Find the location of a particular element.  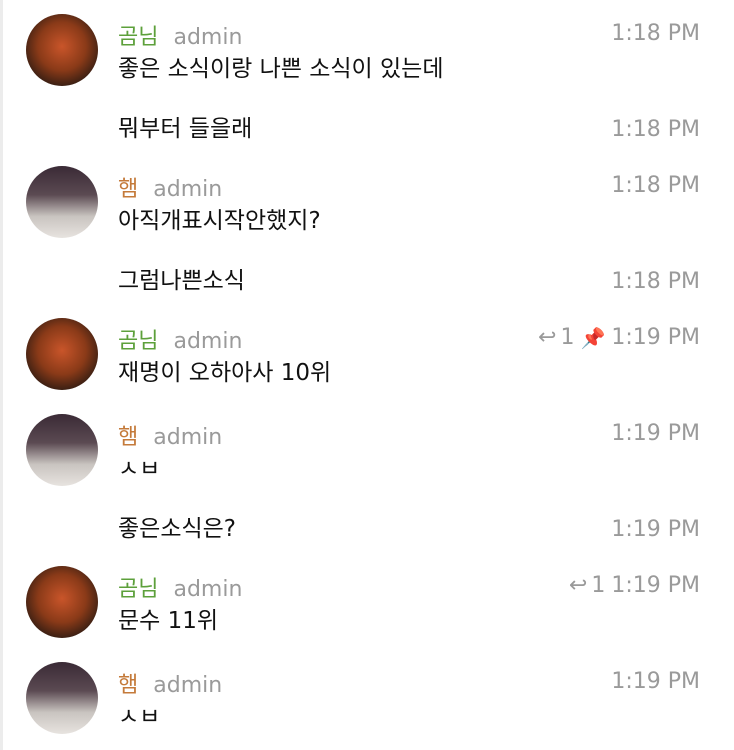

message-meta: ↩ 1 1:19 PM is located at coordinates (634, 586).